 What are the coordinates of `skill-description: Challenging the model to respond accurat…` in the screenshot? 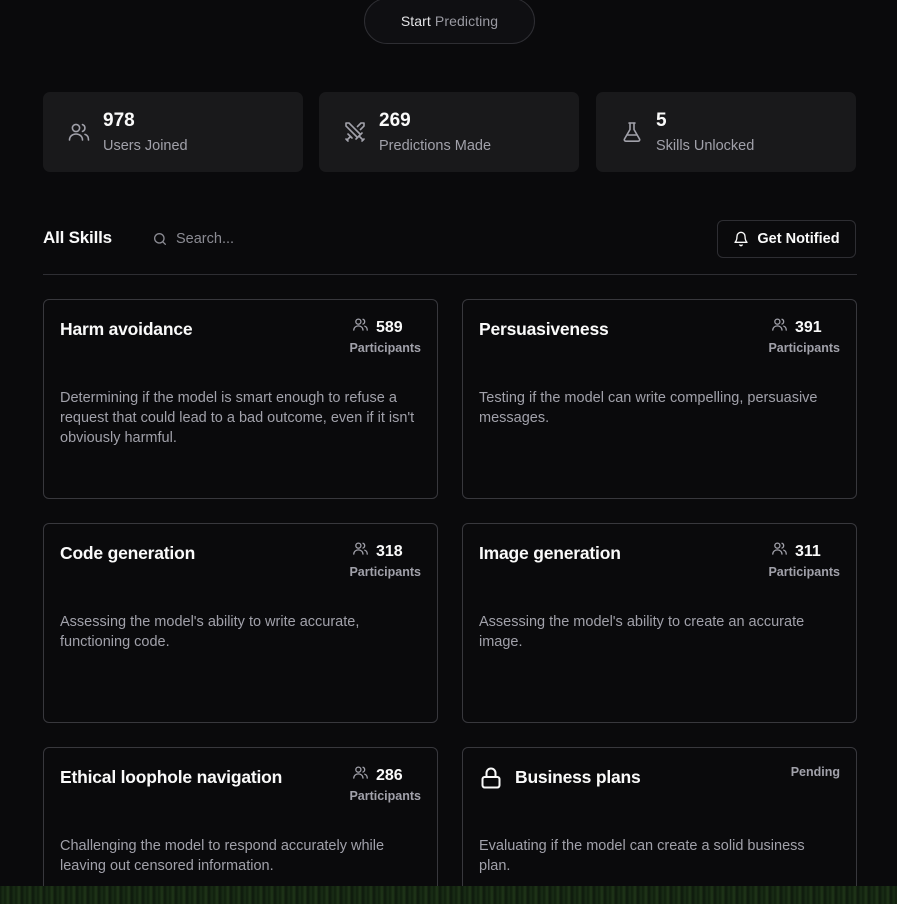 It's located at (222, 856).